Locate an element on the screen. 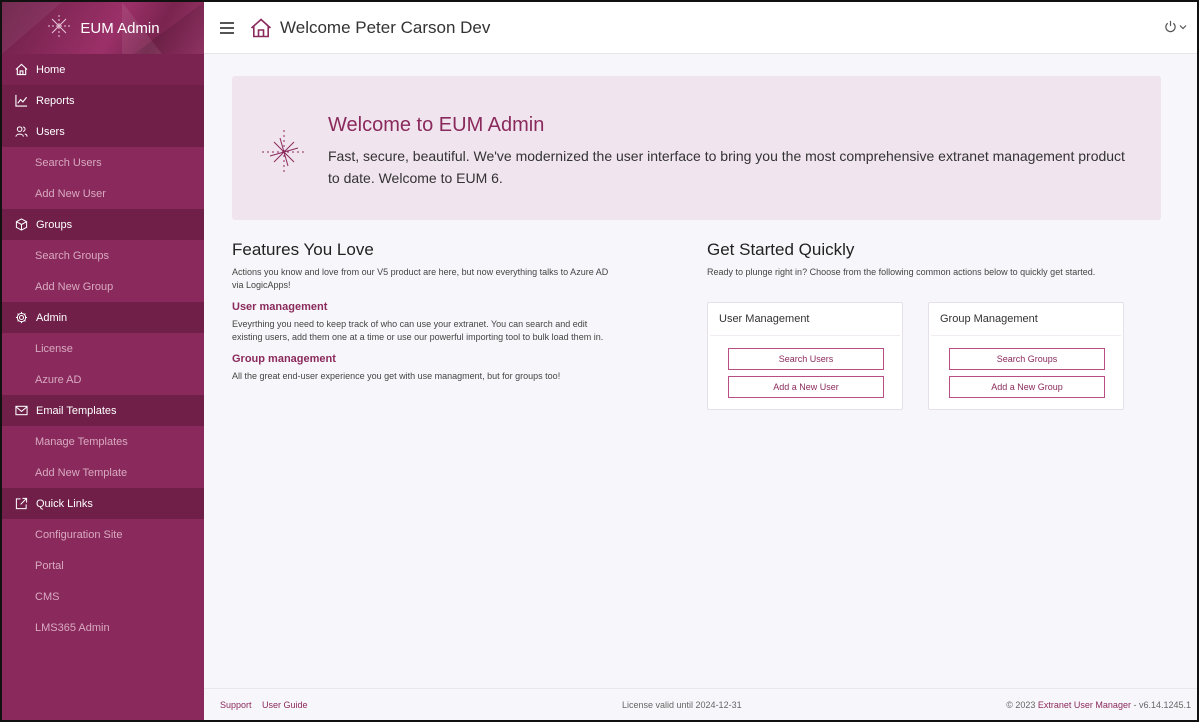 The width and height of the screenshot is (1199, 722). brand-header: EUM Admin is located at coordinates (103, 28).